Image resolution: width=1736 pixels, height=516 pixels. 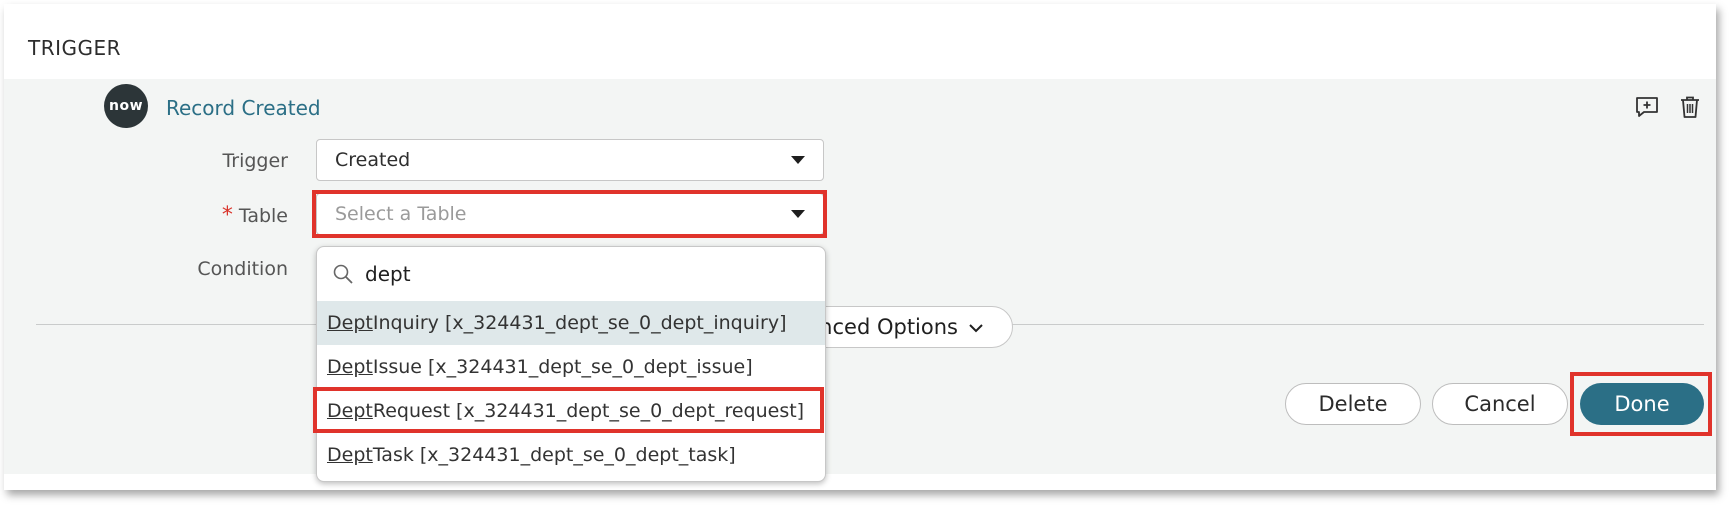 What do you see at coordinates (227, 215) in the screenshot?
I see `required-icon: *` at bounding box center [227, 215].